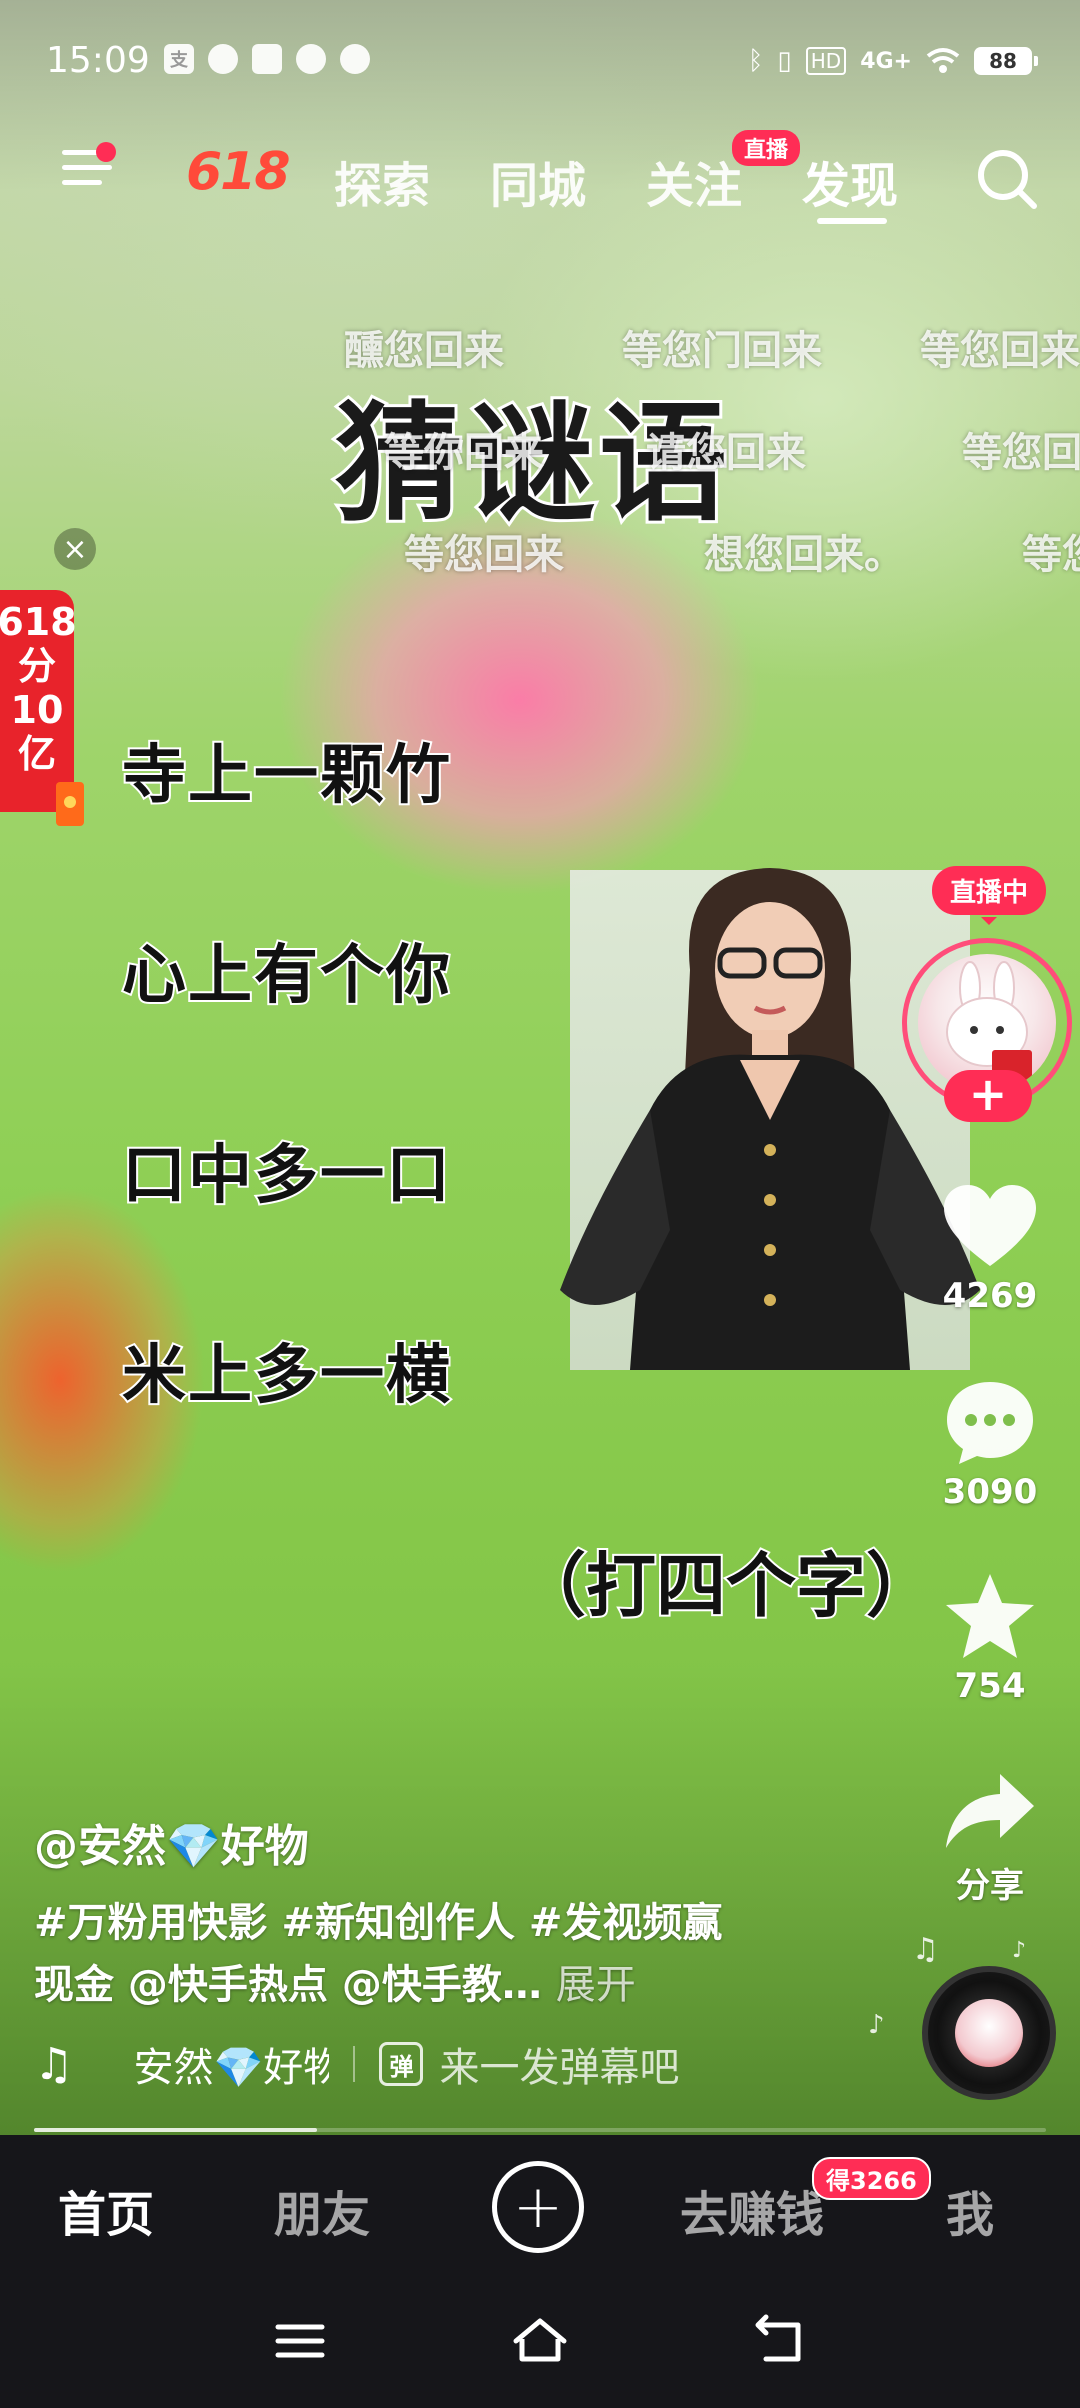 The image size is (1080, 2408). I want to click on tab-nearby: 同城, so click(538, 181).